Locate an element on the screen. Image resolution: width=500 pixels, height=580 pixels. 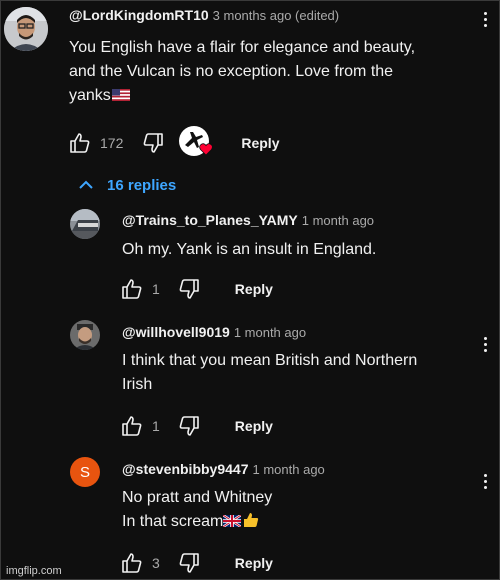
us-flag-emoji is located at coordinates (120, 95).